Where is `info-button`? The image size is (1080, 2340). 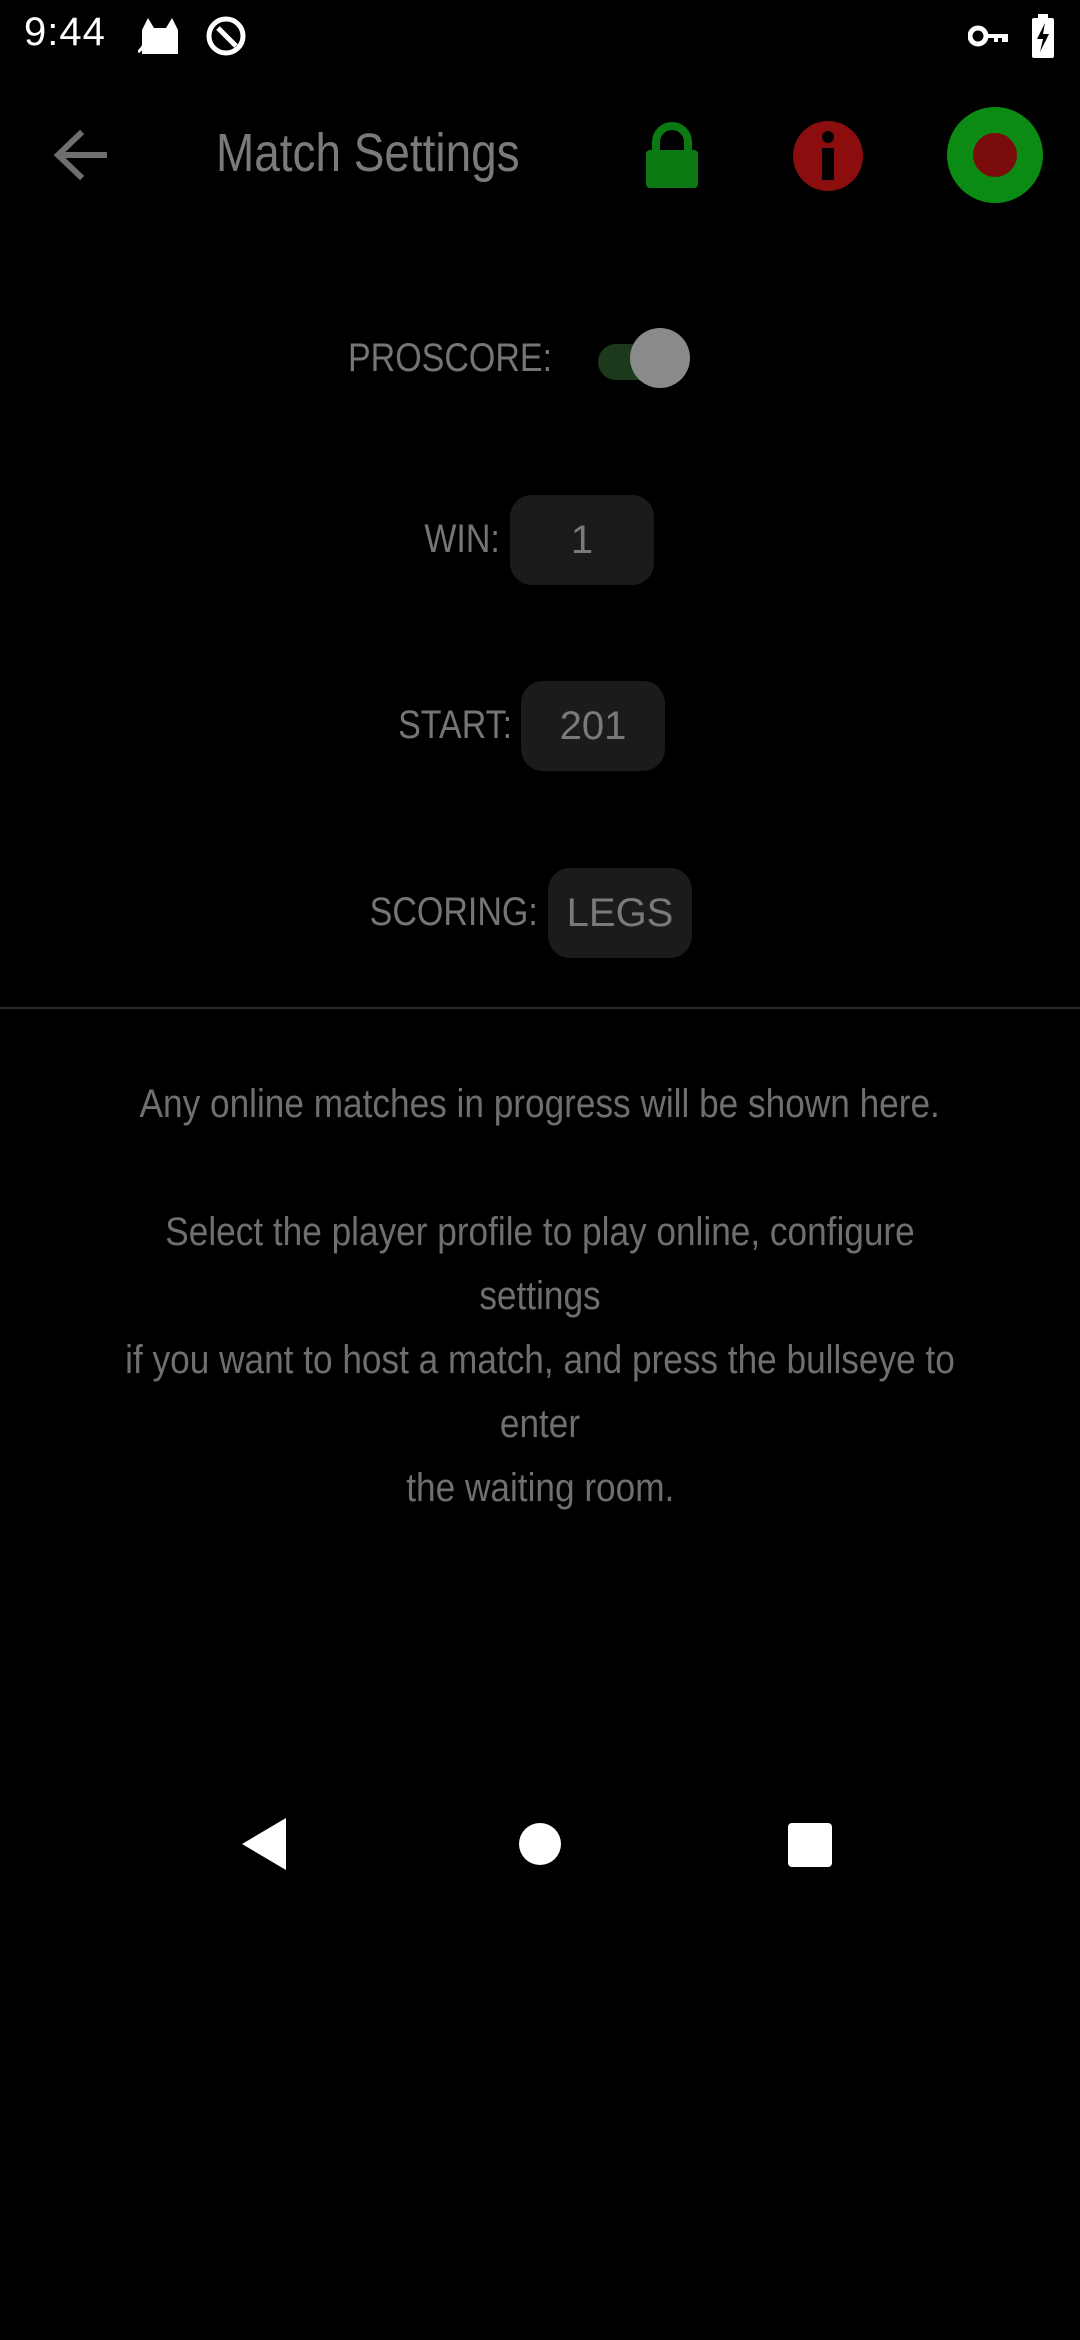 info-button is located at coordinates (828, 156).